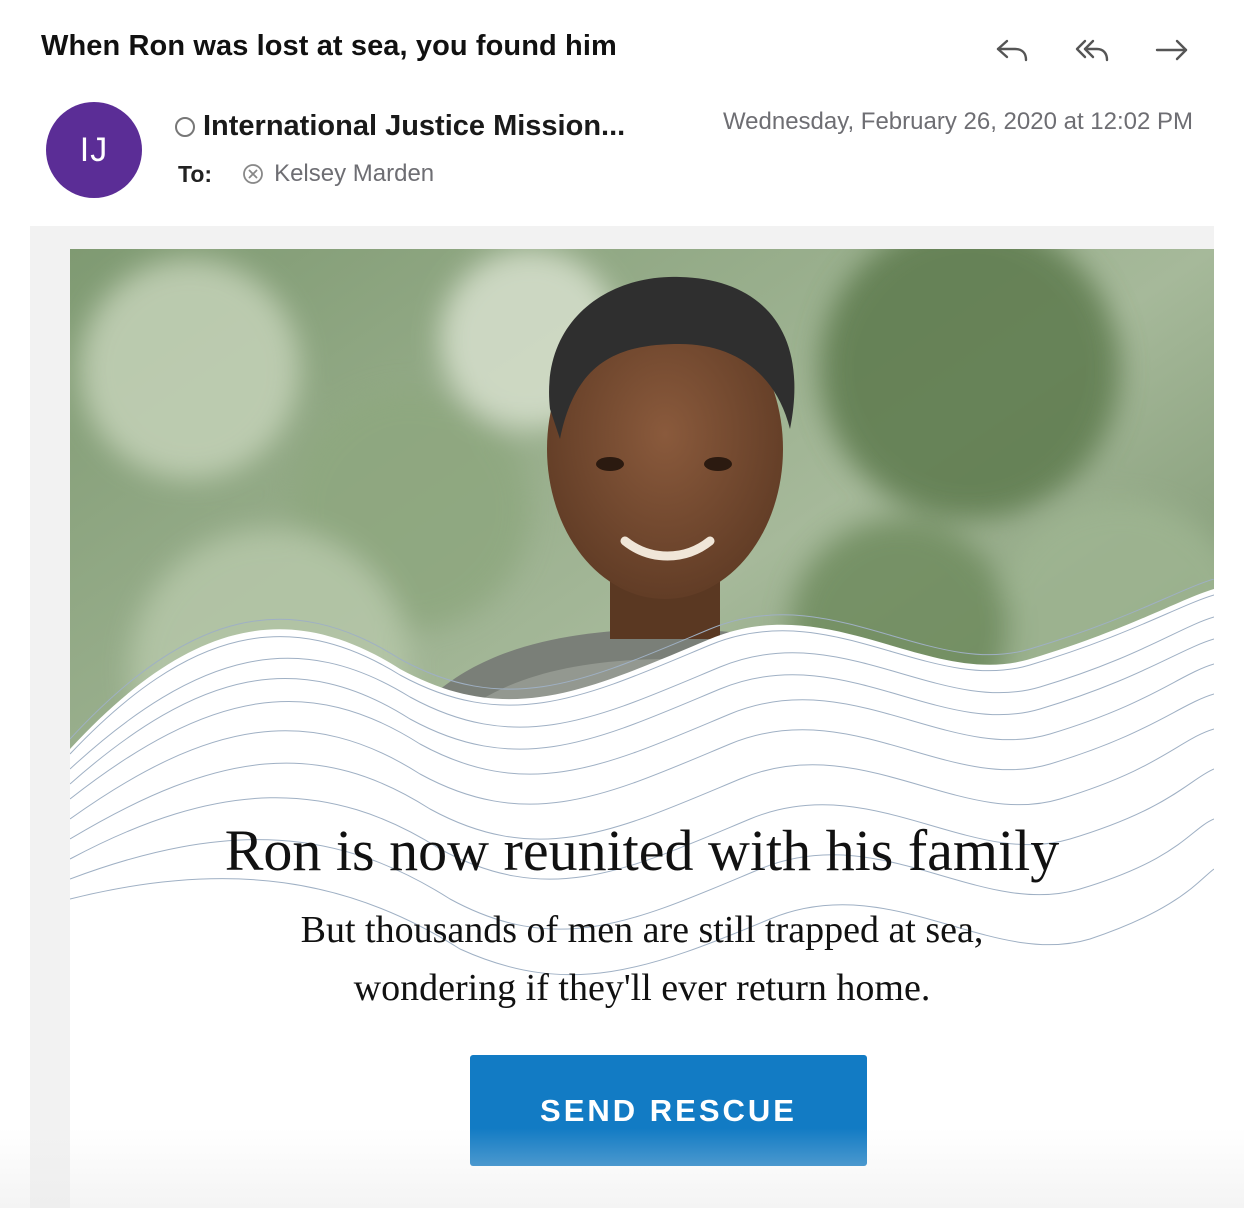  I want to click on reply-all-icon, so click(1092, 50).